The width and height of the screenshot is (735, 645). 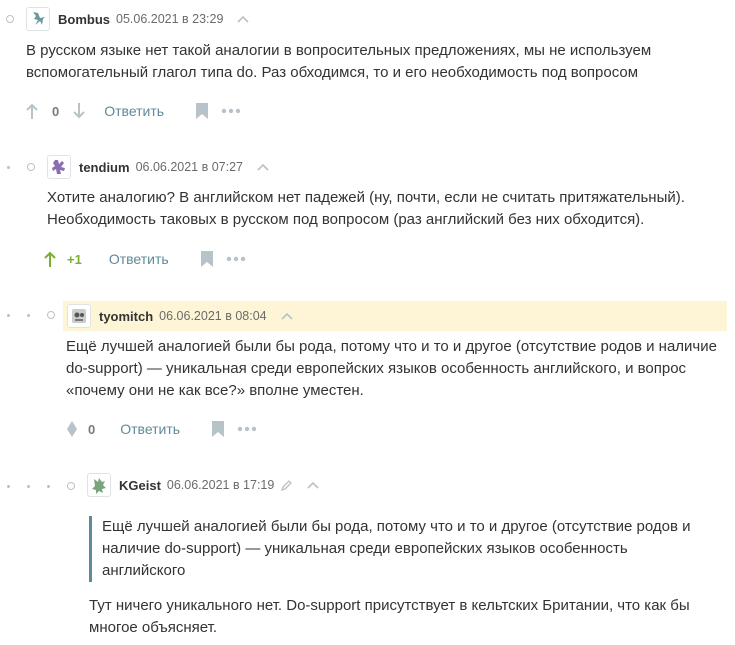 I want to click on comment-date: 06.06.2021 в 17:19, so click(x=220, y=485).